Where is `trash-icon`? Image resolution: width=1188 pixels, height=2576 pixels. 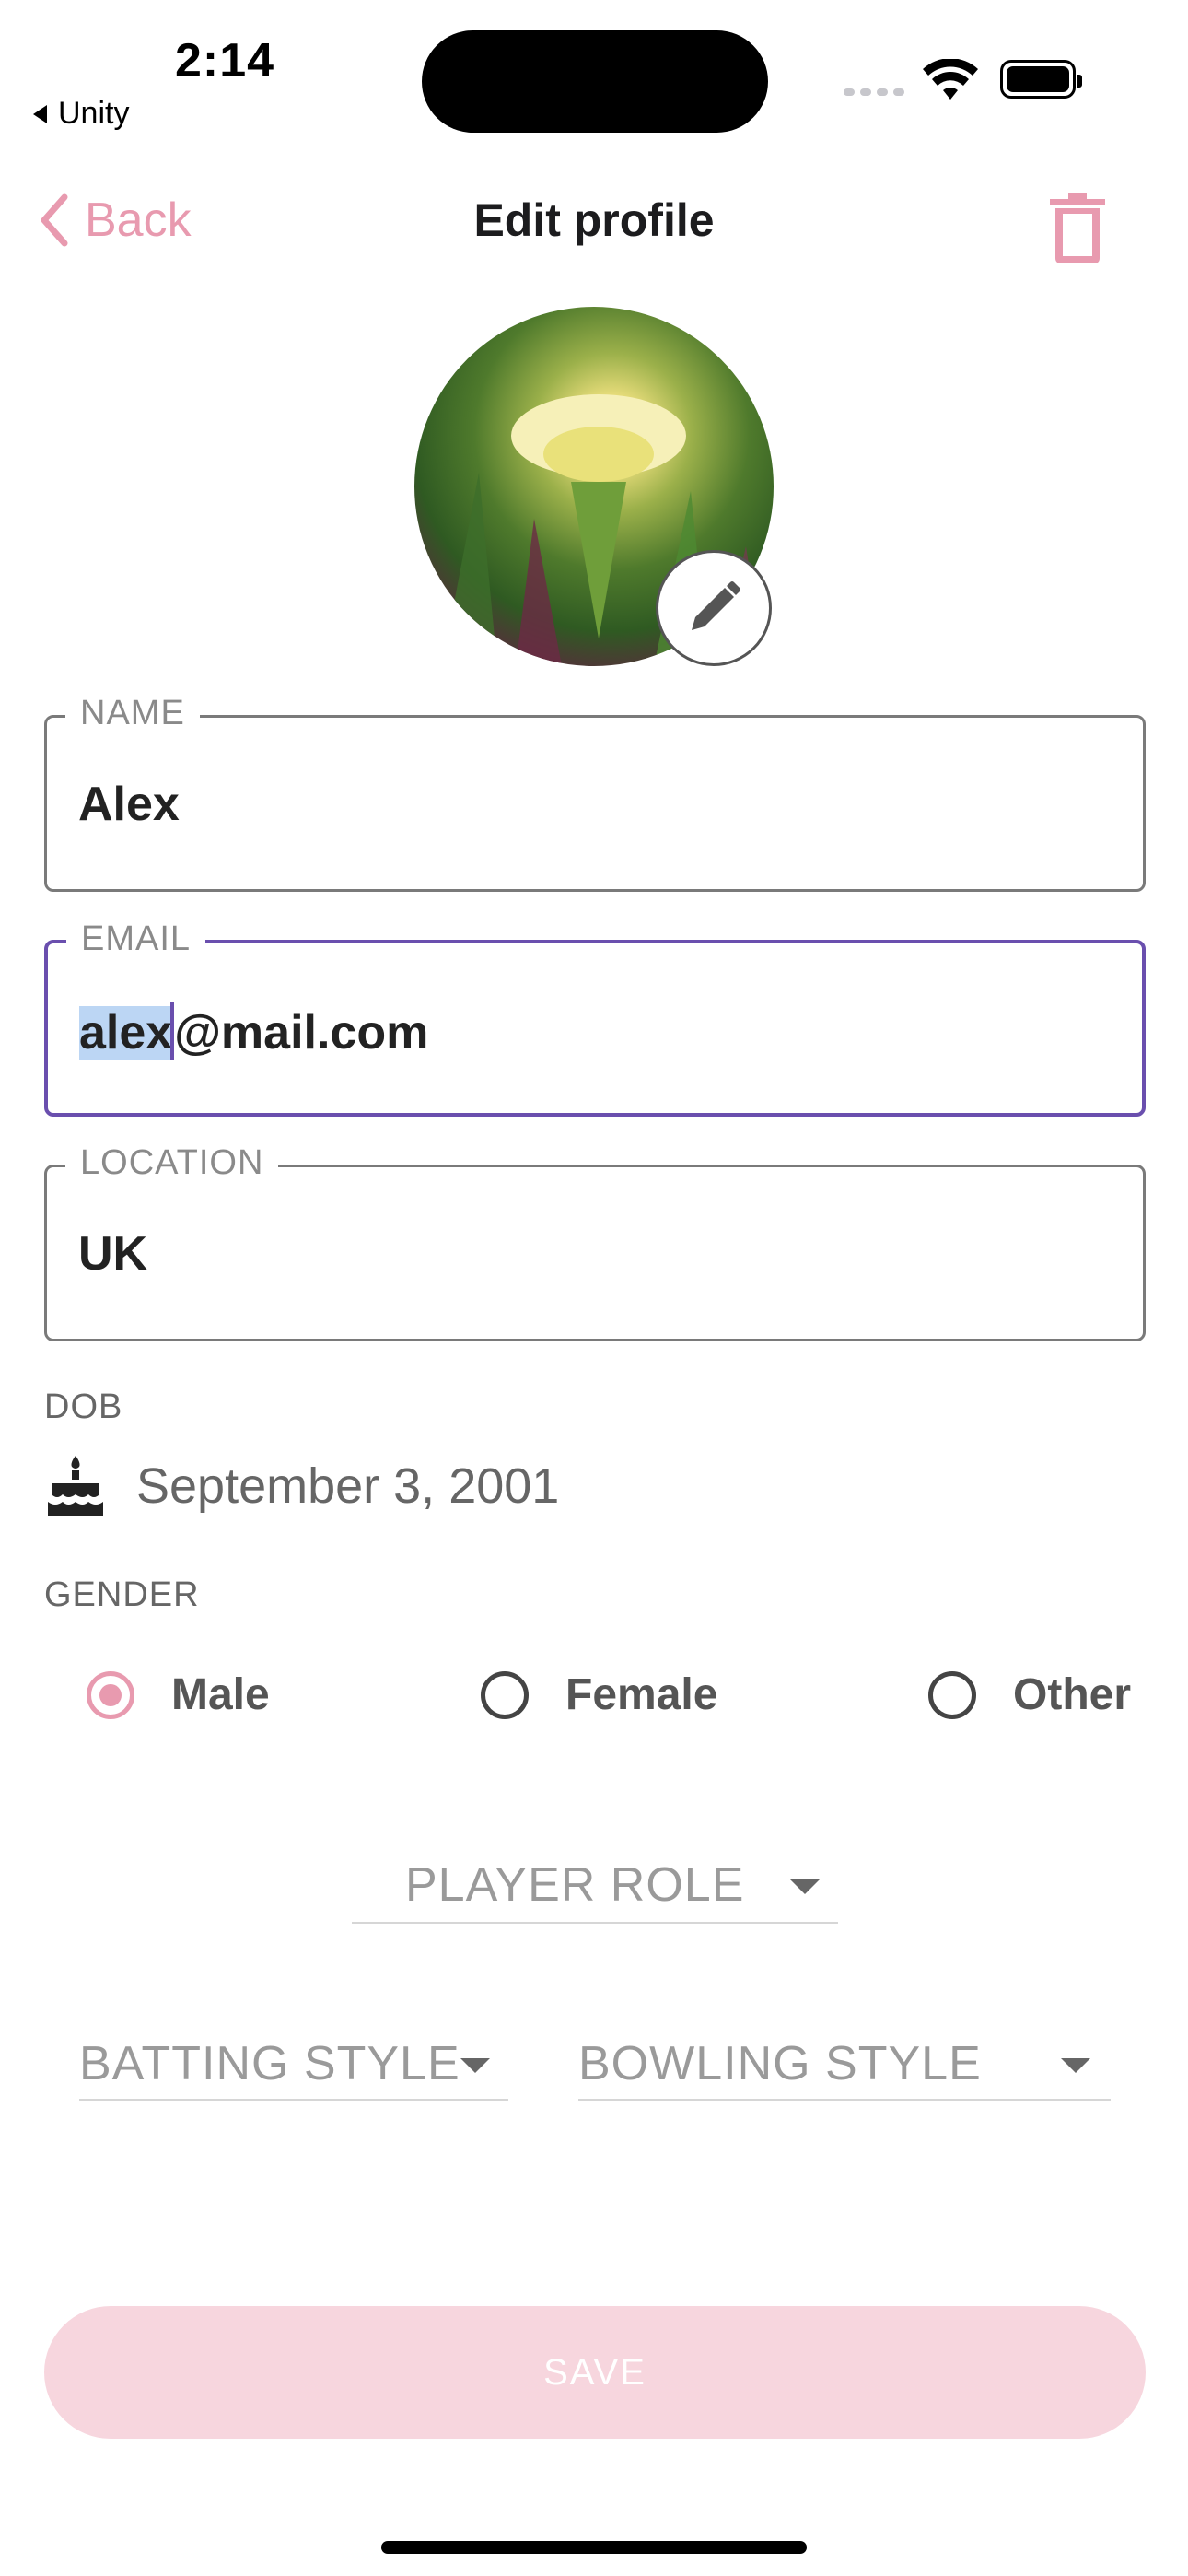
trash-icon is located at coordinates (1077, 228).